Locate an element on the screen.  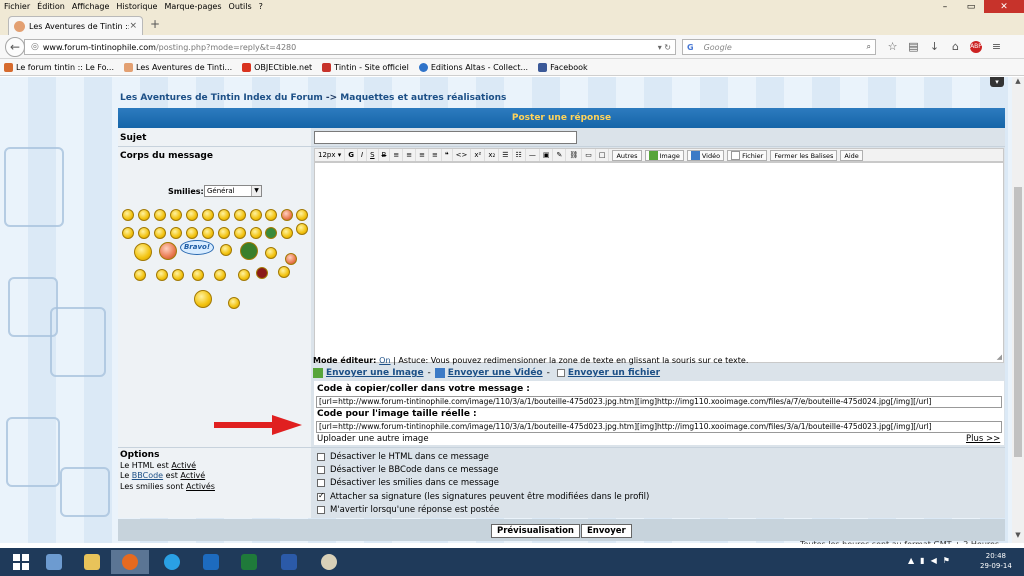
hamburger-menu-icon: ≡ is located at coordinates (996, 47).